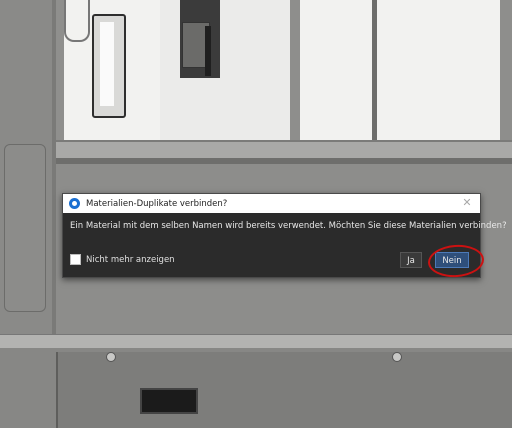 The image size is (512, 428). I want to click on close-icon: ✕, so click(467, 203).